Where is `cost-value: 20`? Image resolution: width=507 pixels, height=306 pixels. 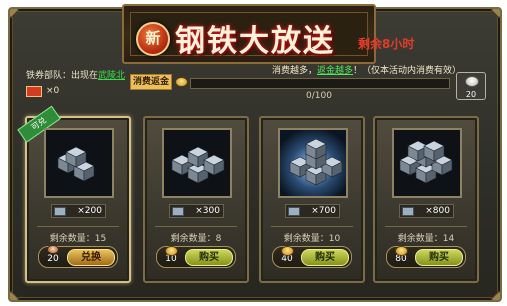
cost-value: 20 is located at coordinates (53, 259).